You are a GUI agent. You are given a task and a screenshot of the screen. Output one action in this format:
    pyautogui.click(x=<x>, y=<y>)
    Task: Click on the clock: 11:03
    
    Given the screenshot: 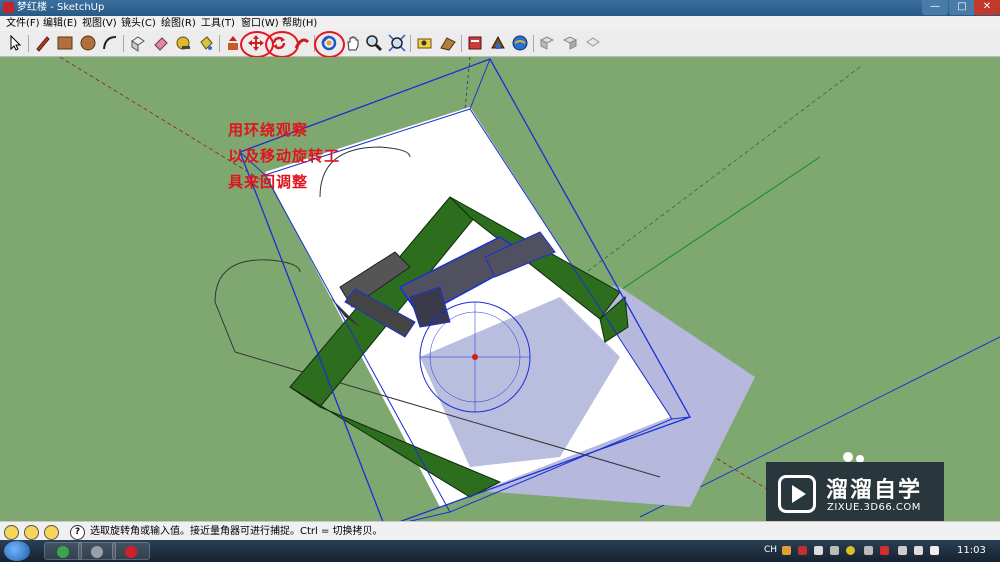 What is the action you would take?
    pyautogui.click(x=971, y=550)
    